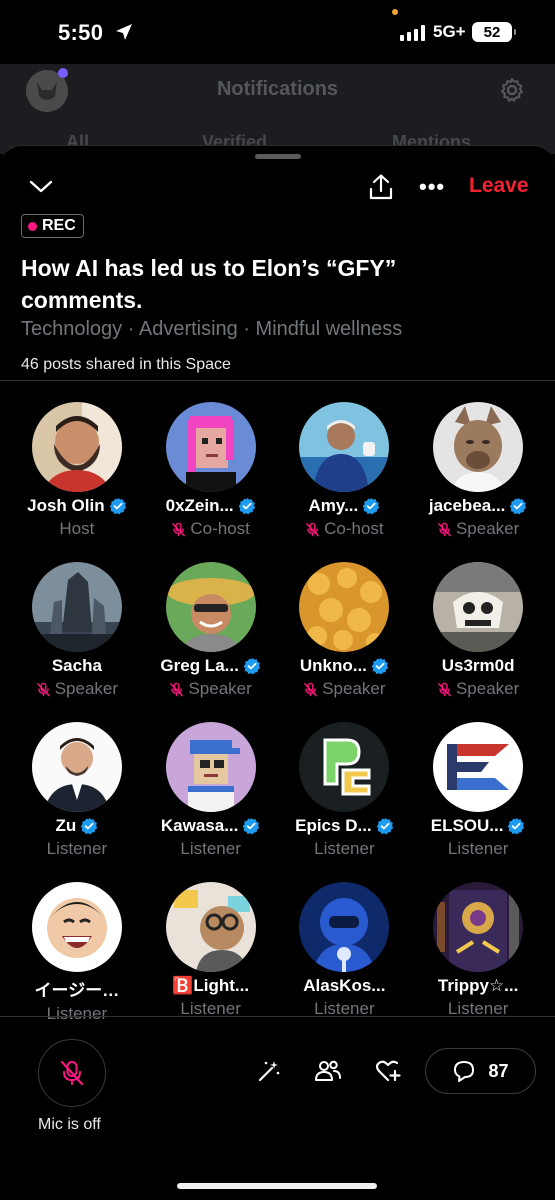 This screenshot has width=555, height=1200. What do you see at coordinates (328, 1071) in the screenshot?
I see `people-icon` at bounding box center [328, 1071].